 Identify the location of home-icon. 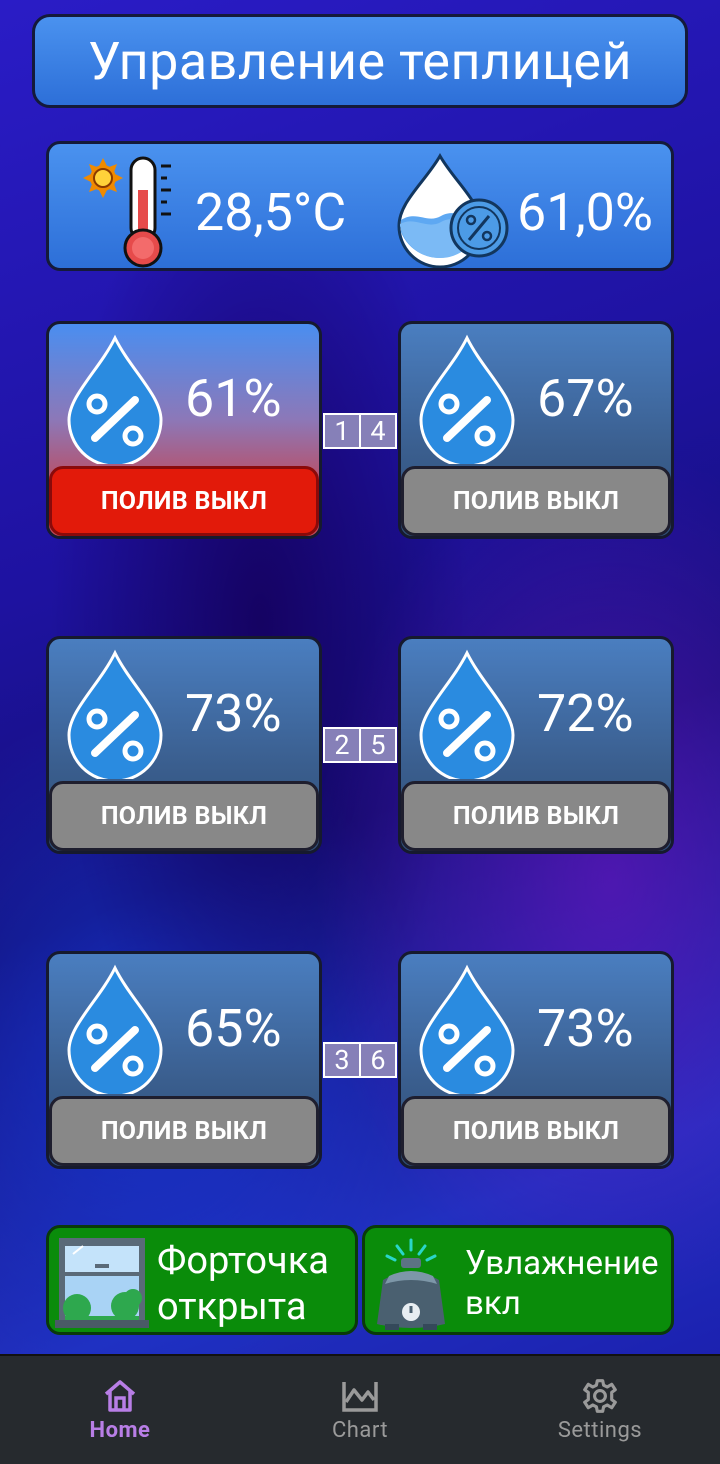
(120, 1396).